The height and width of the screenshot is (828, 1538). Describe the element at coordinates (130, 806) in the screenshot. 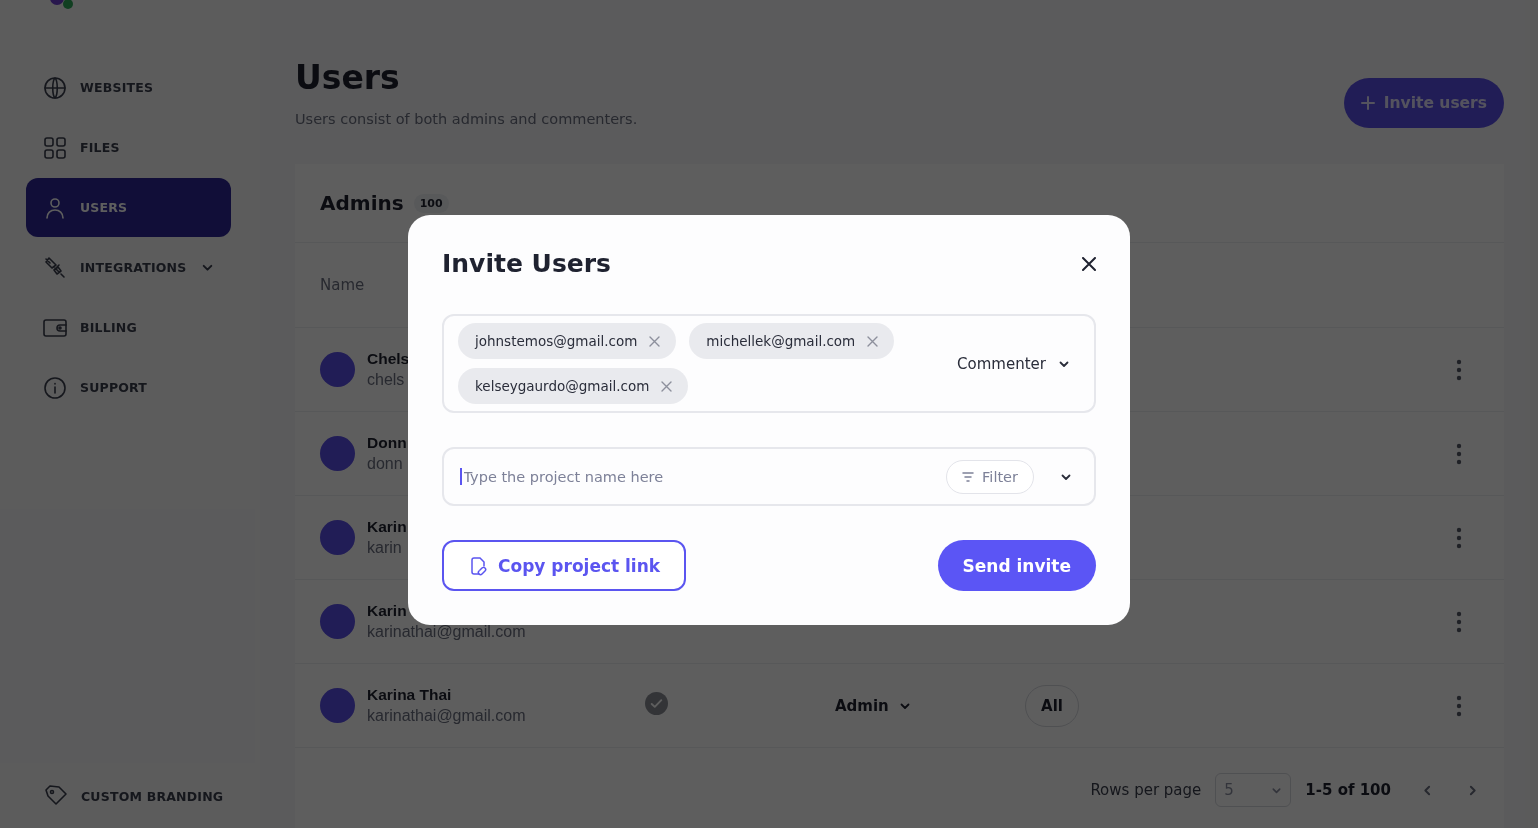

I see `sidebar-footer-item: CUSTOM BRANDING` at that location.